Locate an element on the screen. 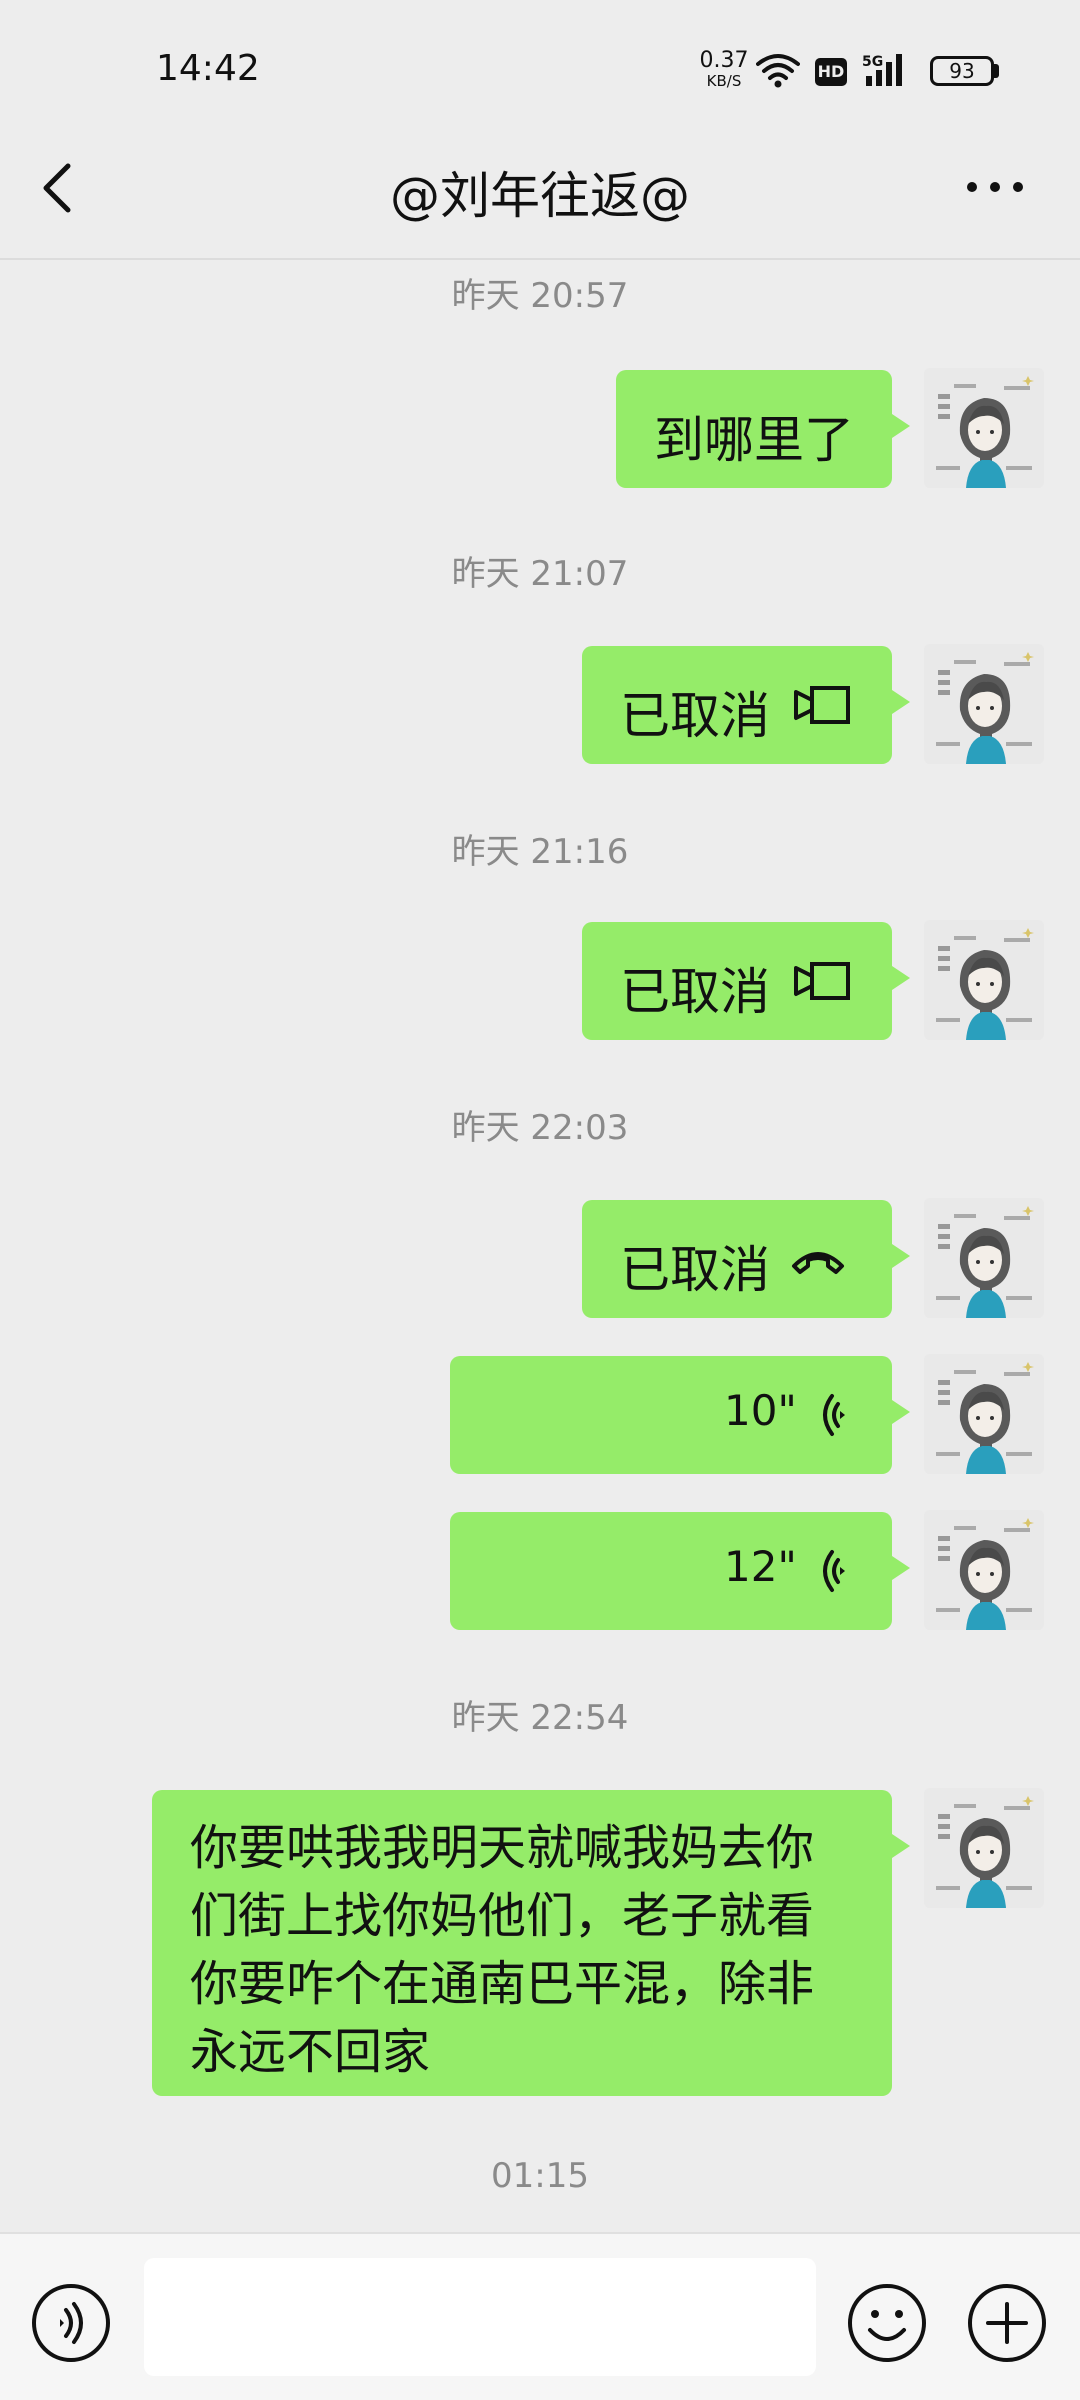  voice-message-bubble: 10" is located at coordinates (680, 1415).